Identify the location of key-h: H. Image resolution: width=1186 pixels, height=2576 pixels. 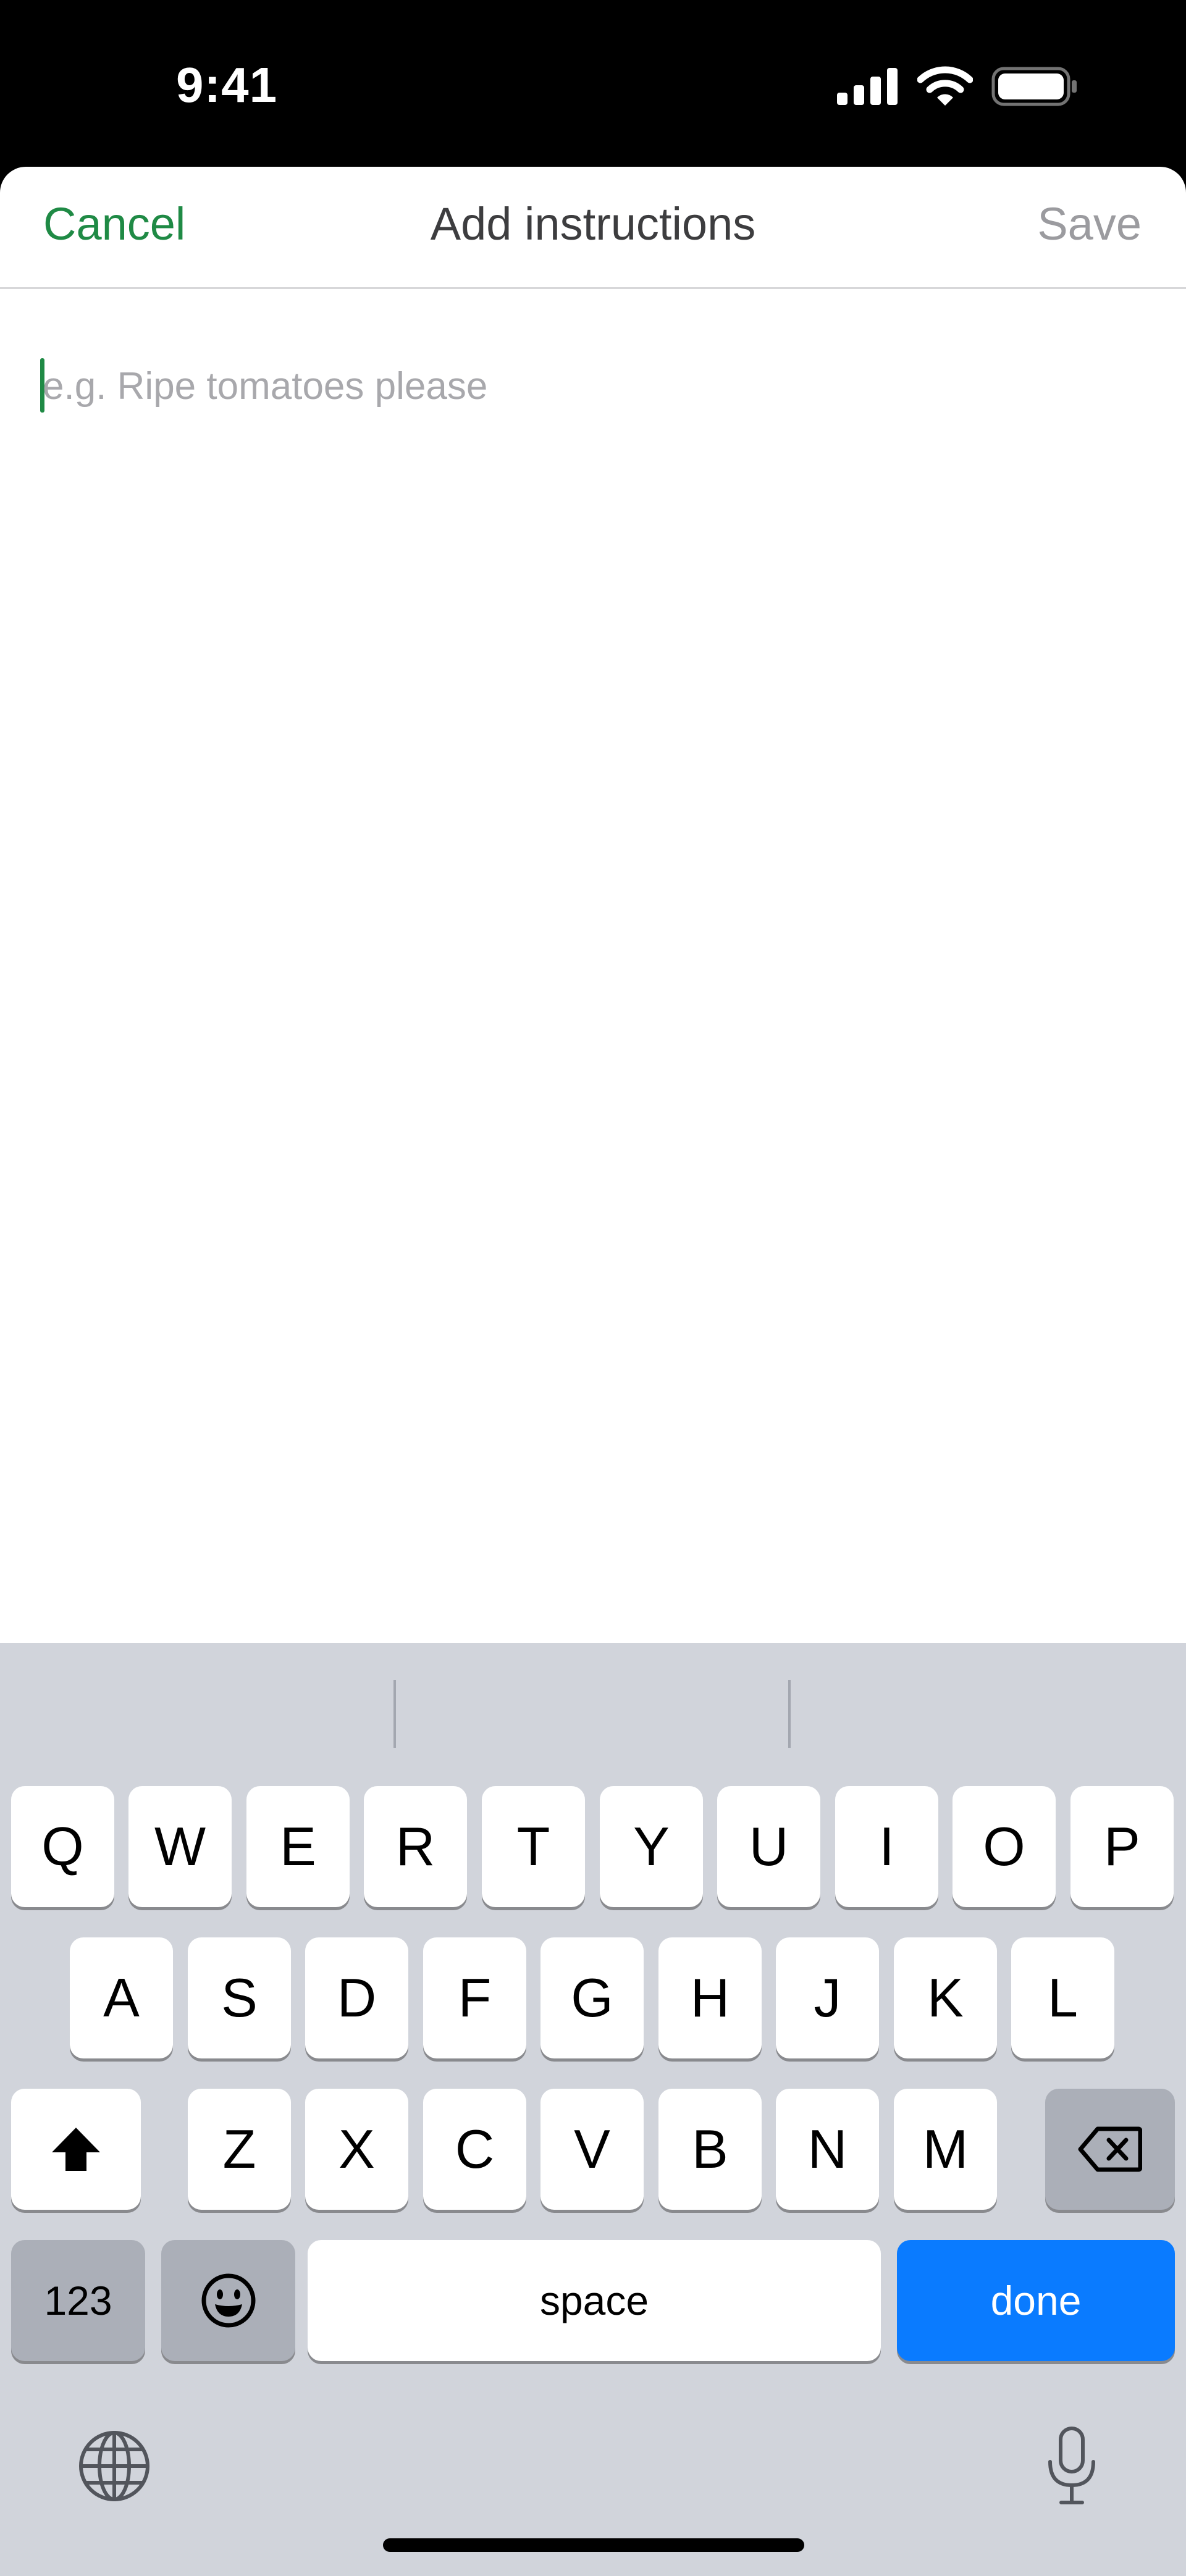
(710, 1997).